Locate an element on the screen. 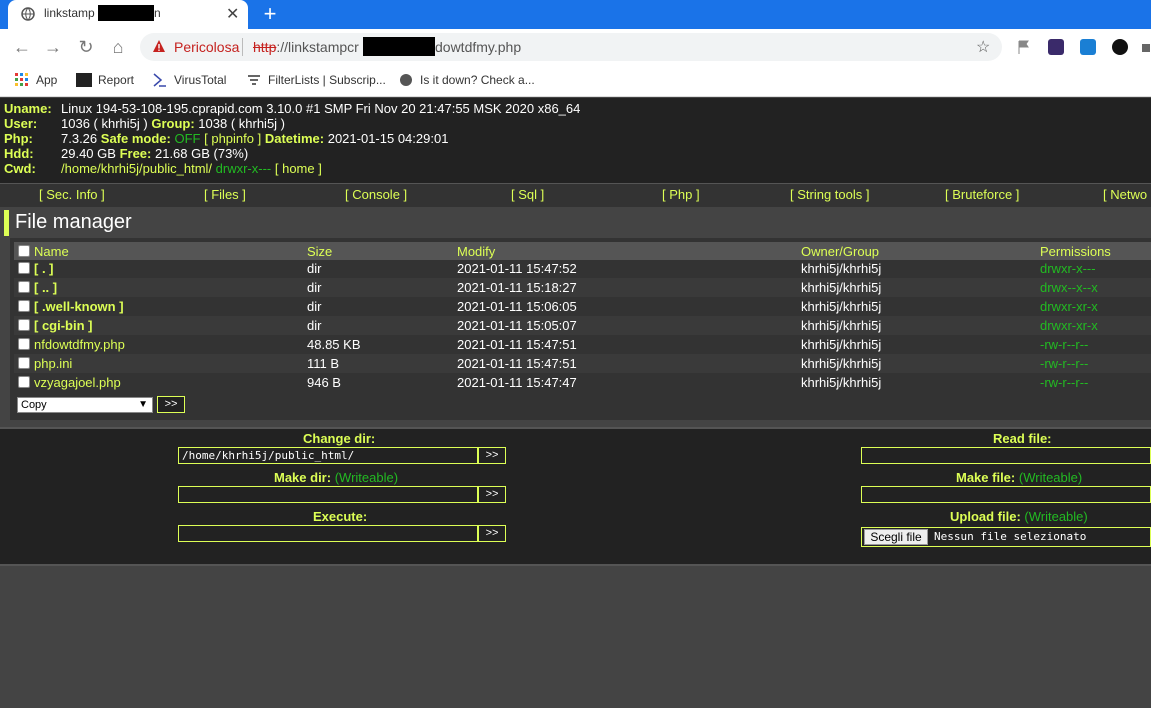 The height and width of the screenshot is (708, 1151). col-modify: Modify is located at coordinates (476, 251).